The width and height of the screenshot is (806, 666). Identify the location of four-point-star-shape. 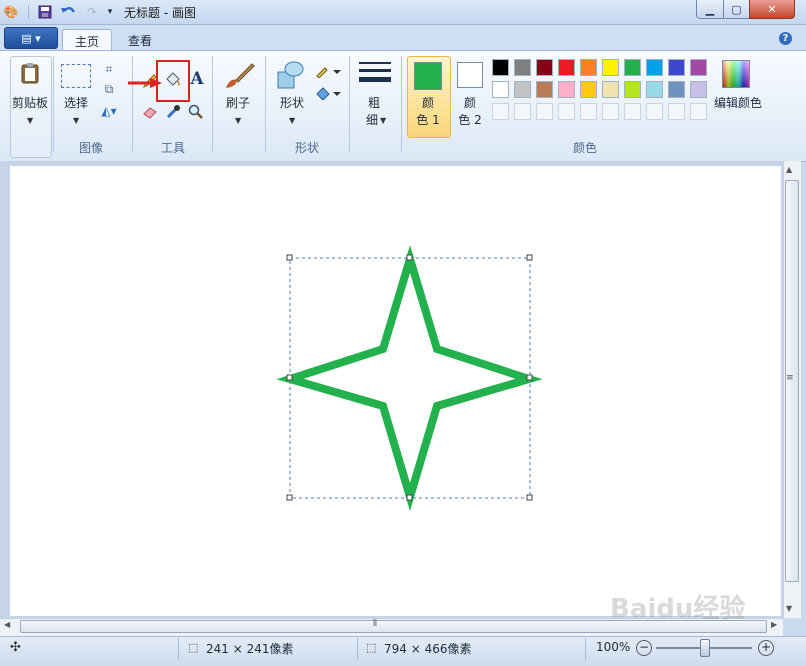
(409, 378).